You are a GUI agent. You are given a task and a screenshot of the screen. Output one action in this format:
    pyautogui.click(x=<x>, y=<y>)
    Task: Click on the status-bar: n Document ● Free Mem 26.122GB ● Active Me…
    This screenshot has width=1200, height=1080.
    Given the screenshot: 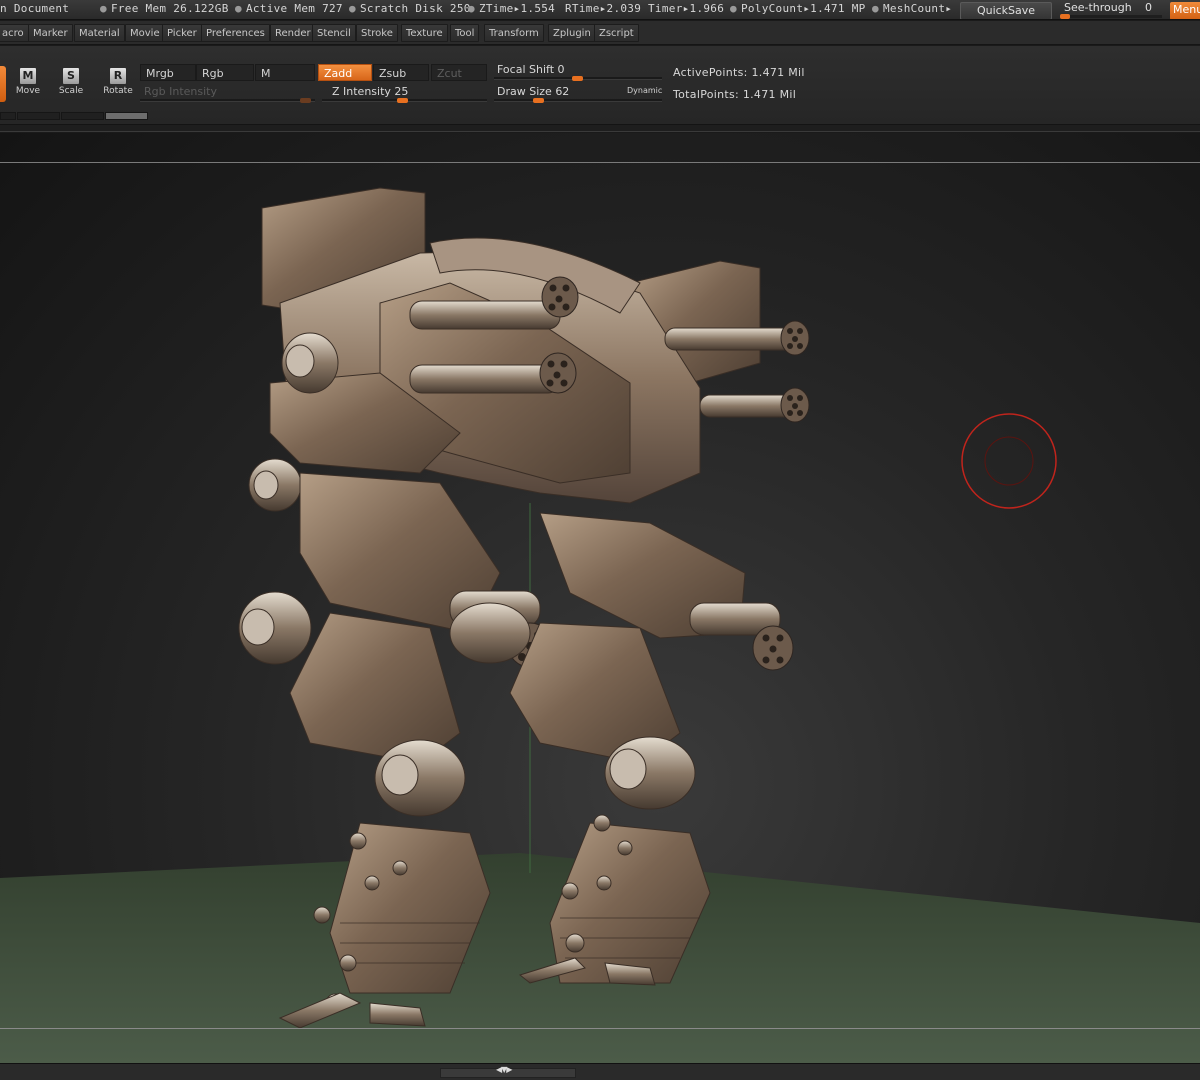 What is the action you would take?
    pyautogui.click(x=600, y=10)
    